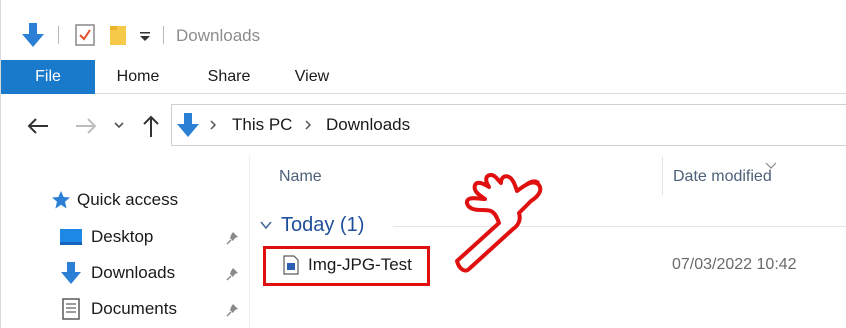 This screenshot has width=846, height=328. What do you see at coordinates (138, 77) in the screenshot?
I see `tab-home: Home` at bounding box center [138, 77].